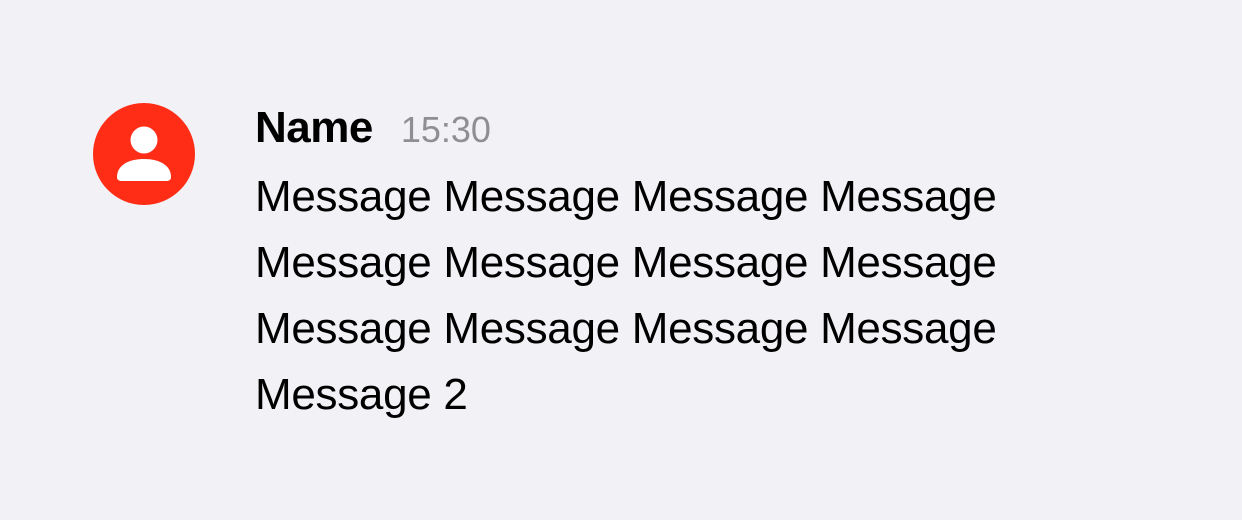 Image resolution: width=1242 pixels, height=520 pixels. I want to click on avatar, so click(144, 154).